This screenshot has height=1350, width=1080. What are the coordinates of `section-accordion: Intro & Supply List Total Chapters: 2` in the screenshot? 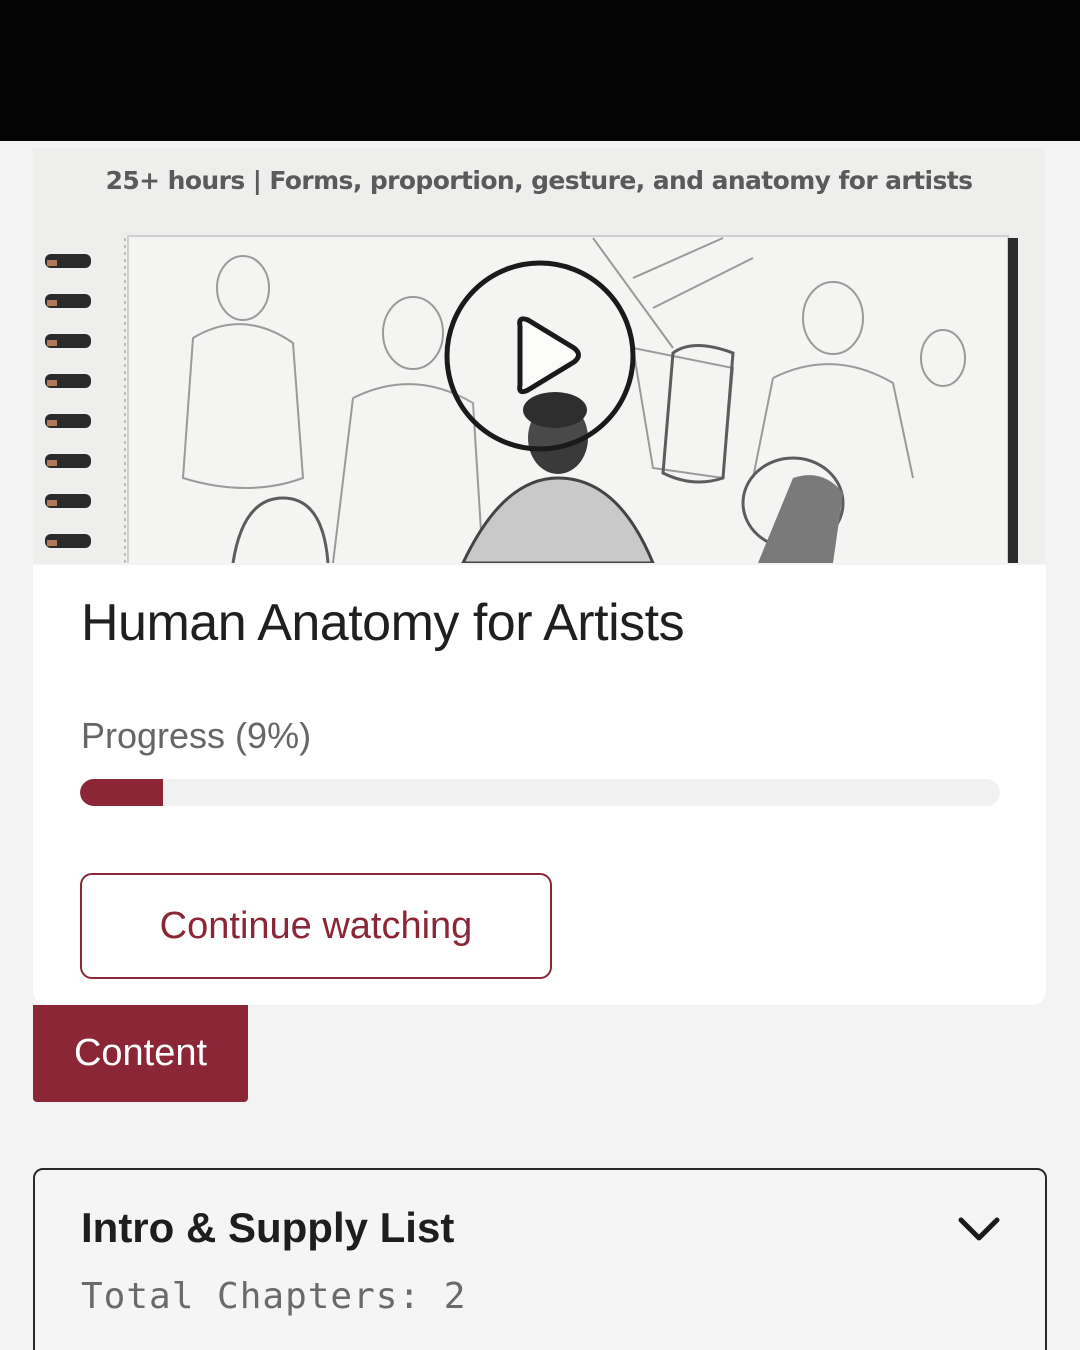 It's located at (540, 1259).